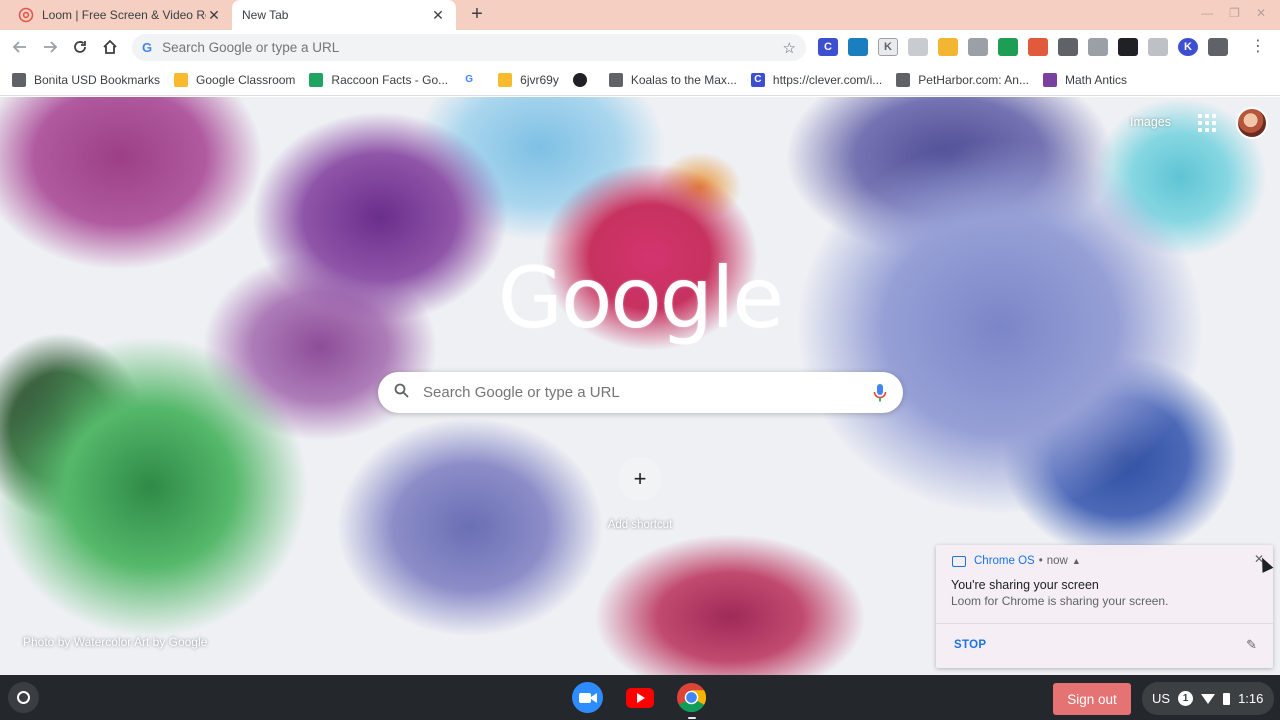 The height and width of the screenshot is (720, 1280). Describe the element at coordinates (1188, 47) in the screenshot. I see `k-circle-icon: K` at that location.